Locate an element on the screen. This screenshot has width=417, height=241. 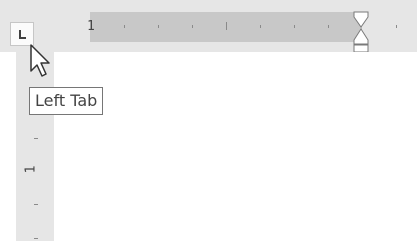
vertical-ruler: 1 is located at coordinates (27, 146).